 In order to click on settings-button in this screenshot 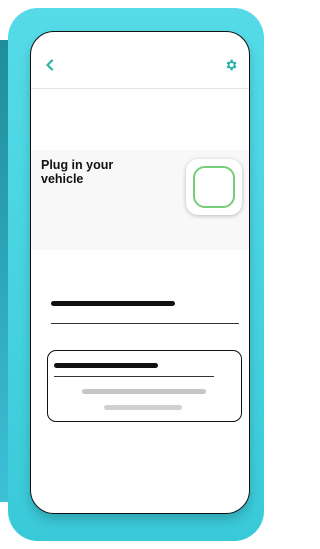, I will do `click(231, 65)`.